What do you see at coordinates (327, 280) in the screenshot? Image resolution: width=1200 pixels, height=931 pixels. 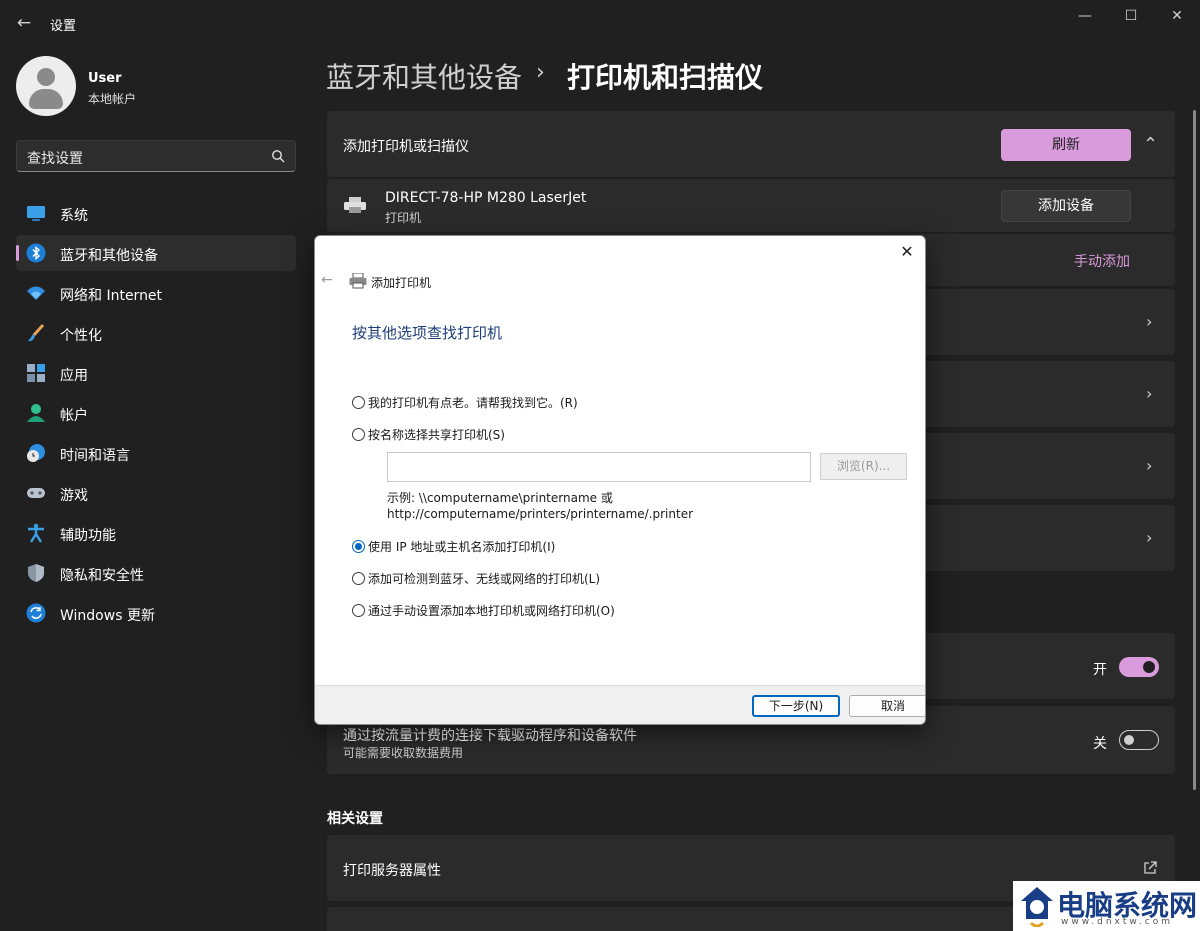 I see `dialog-back-button: ←` at bounding box center [327, 280].